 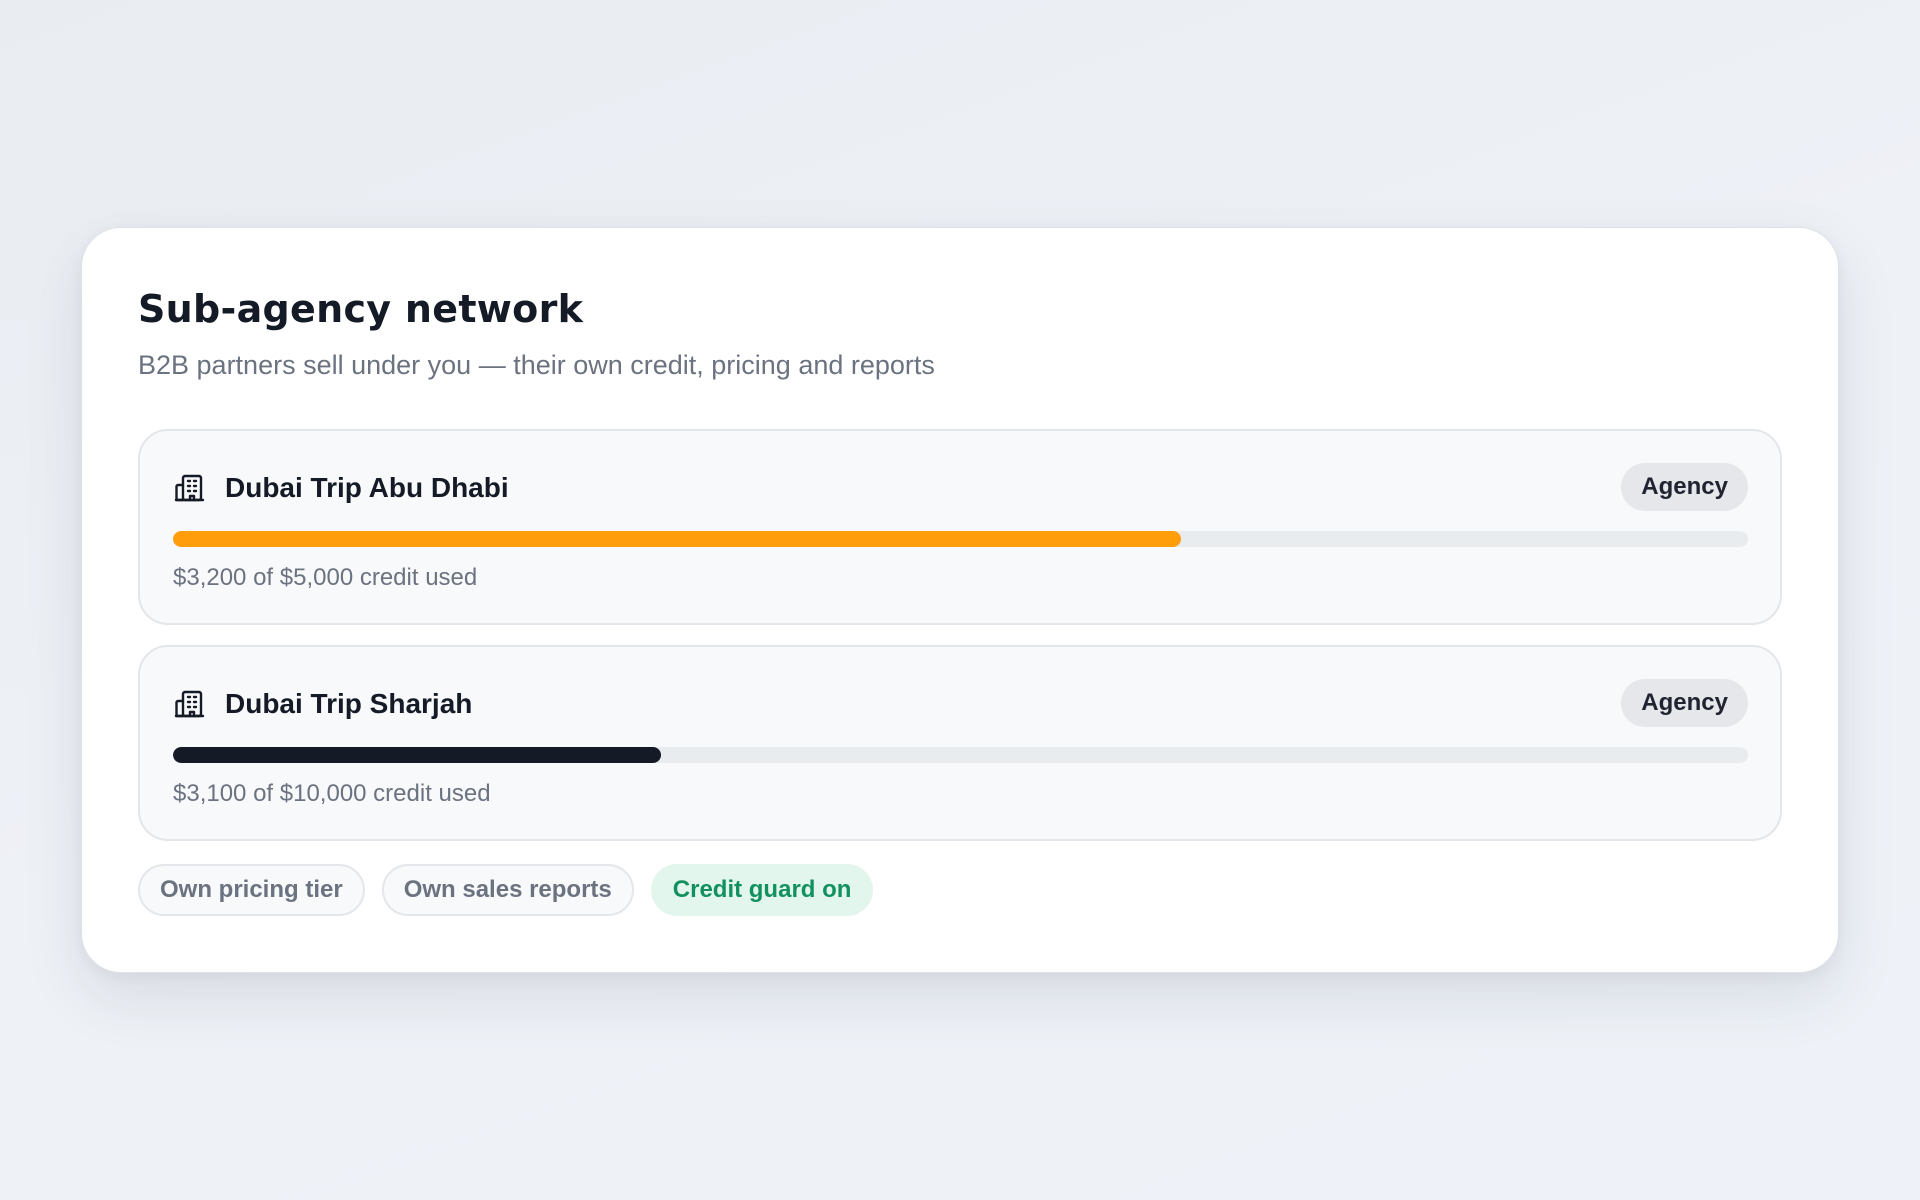 I want to click on credit-guard-chip: Credit guard on, so click(x=762, y=890).